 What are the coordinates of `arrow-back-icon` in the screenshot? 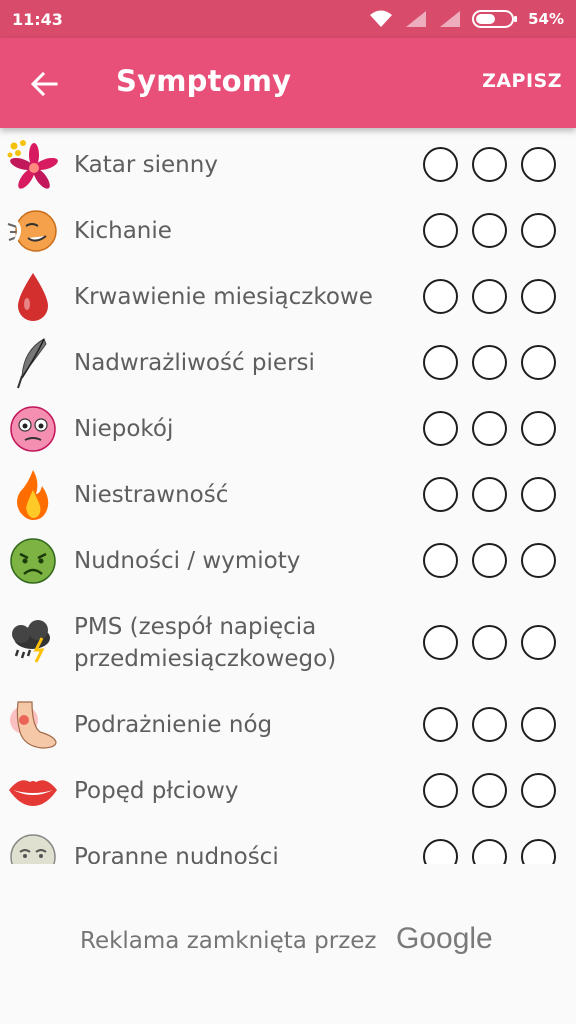 It's located at (44, 84).